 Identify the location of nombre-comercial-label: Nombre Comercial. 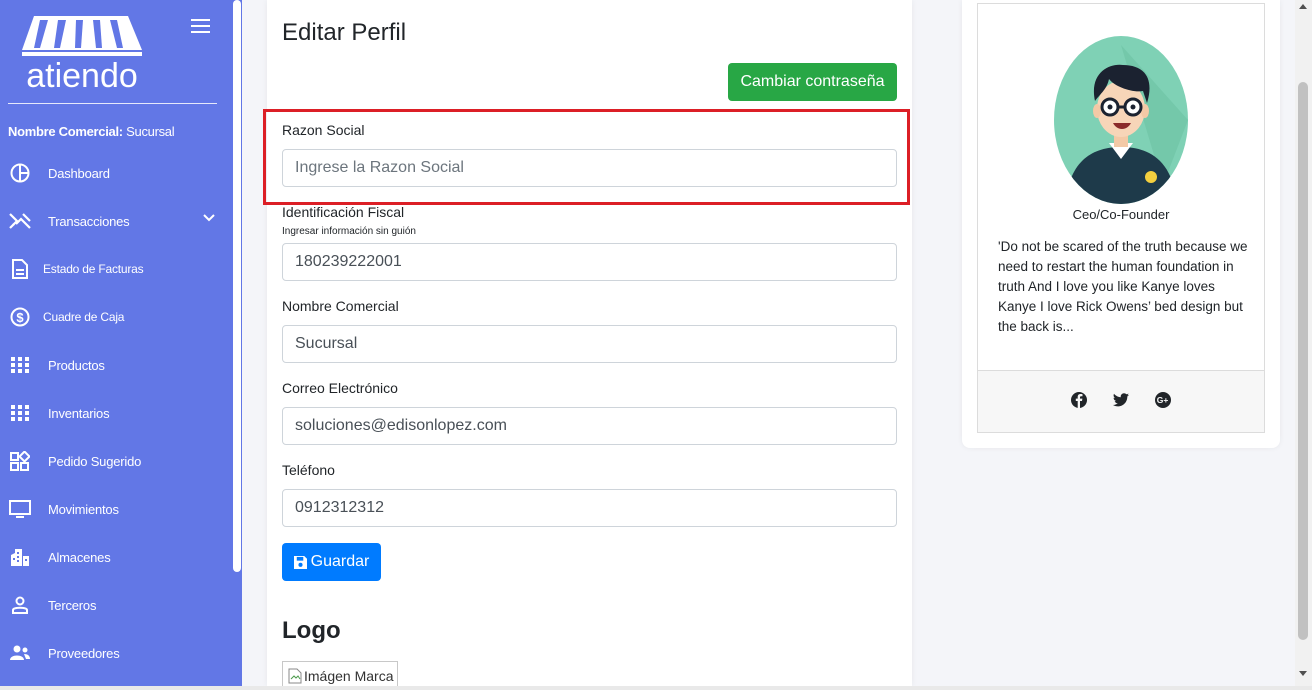
(340, 306).